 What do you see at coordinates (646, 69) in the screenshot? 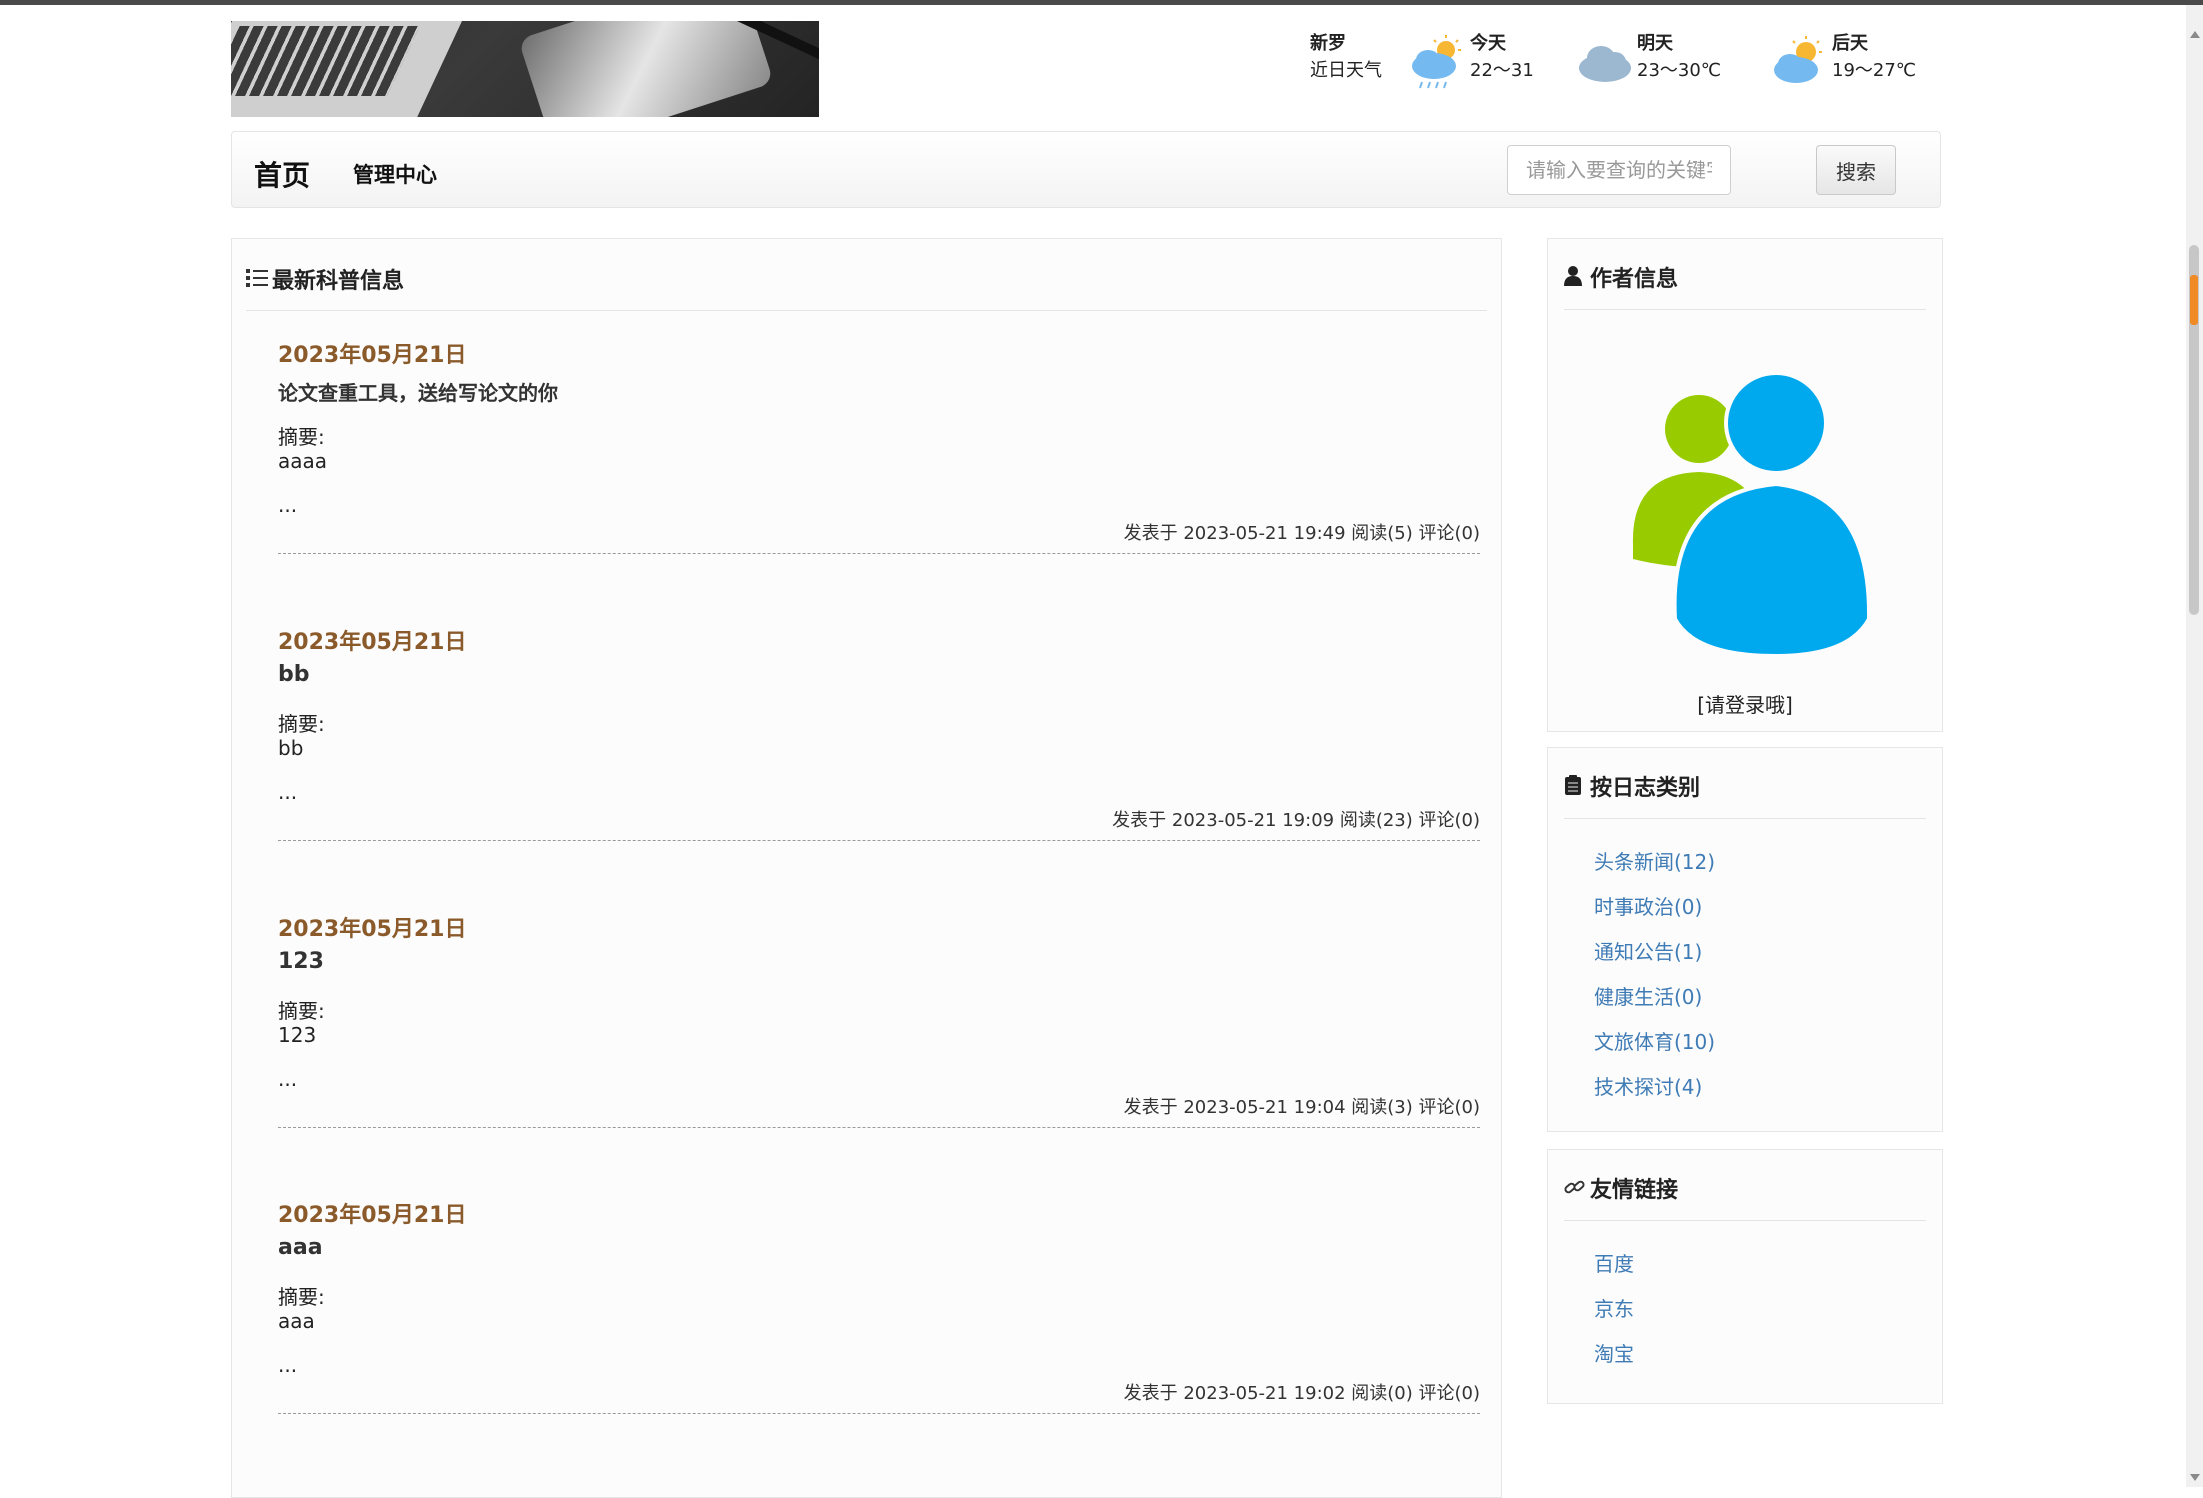
I see `phone-graphic` at bounding box center [646, 69].